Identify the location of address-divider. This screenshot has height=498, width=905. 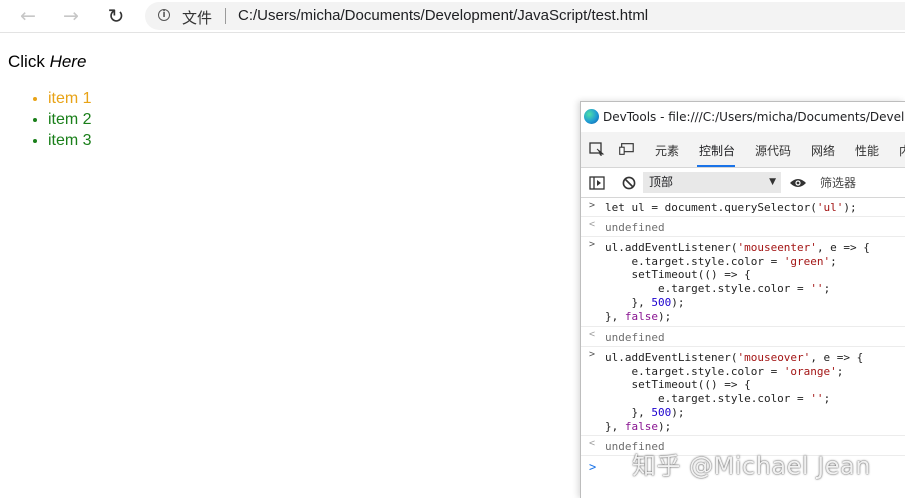
(225, 16).